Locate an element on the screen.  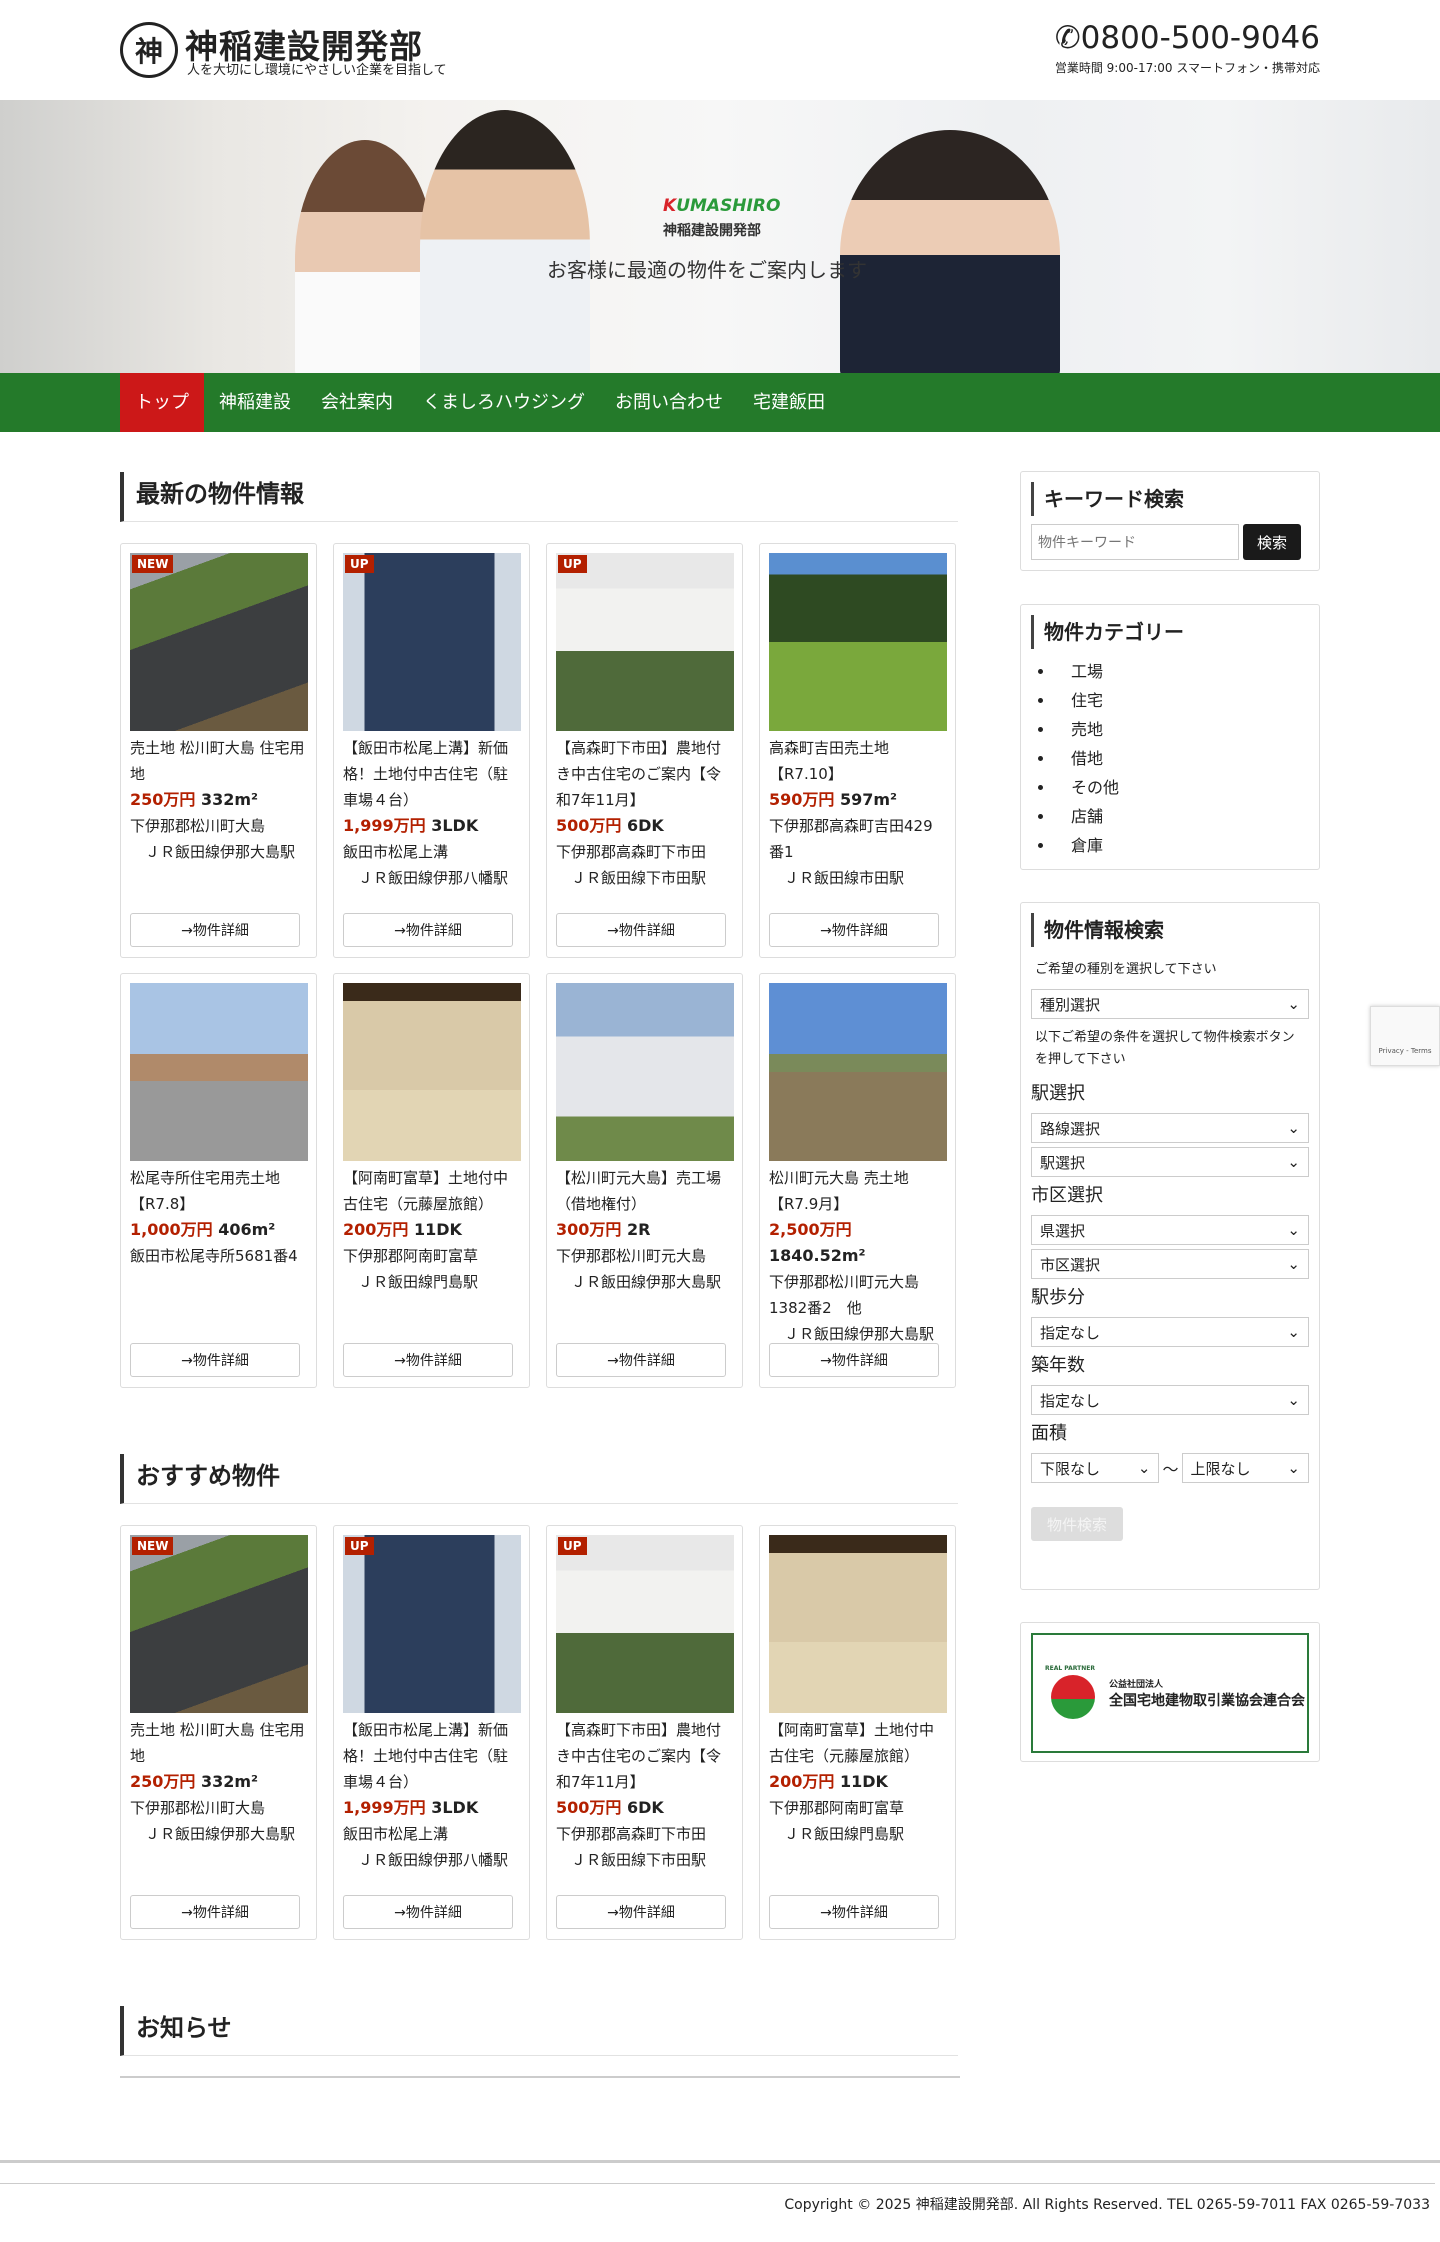
hero-subtitle: 神稲建設開発部 is located at coordinates (712, 231).